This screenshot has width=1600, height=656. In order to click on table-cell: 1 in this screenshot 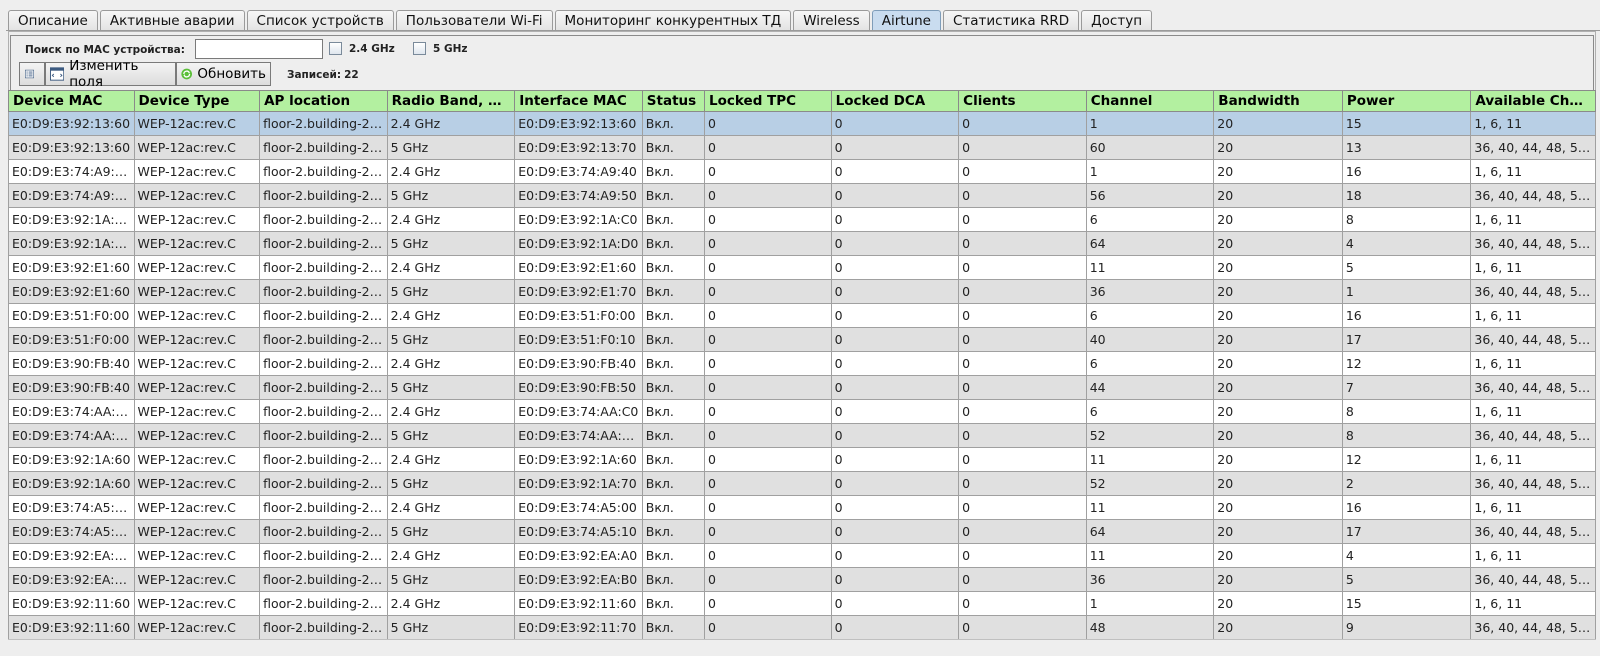, I will do `click(1150, 123)`.